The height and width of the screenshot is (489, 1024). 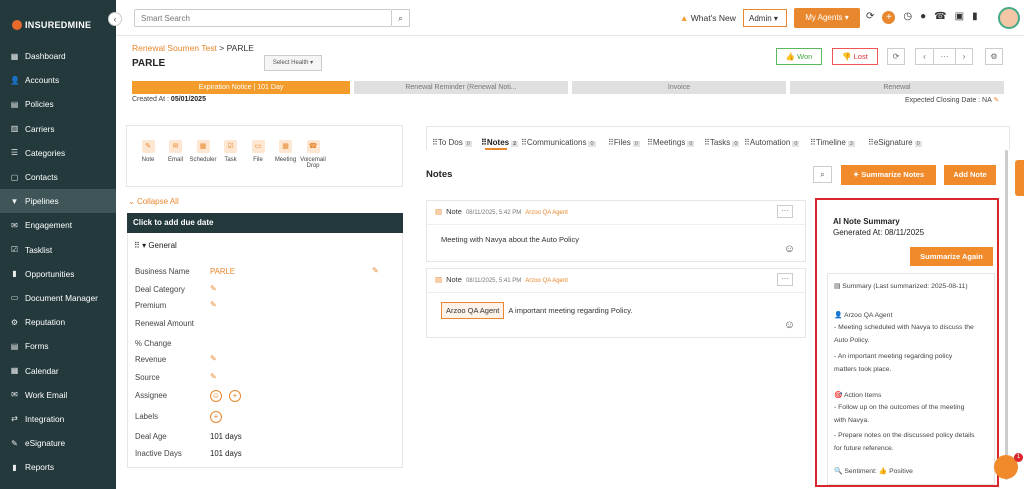 What do you see at coordinates (959, 17) in the screenshot?
I see `chip-icon: ▣` at bounding box center [959, 17].